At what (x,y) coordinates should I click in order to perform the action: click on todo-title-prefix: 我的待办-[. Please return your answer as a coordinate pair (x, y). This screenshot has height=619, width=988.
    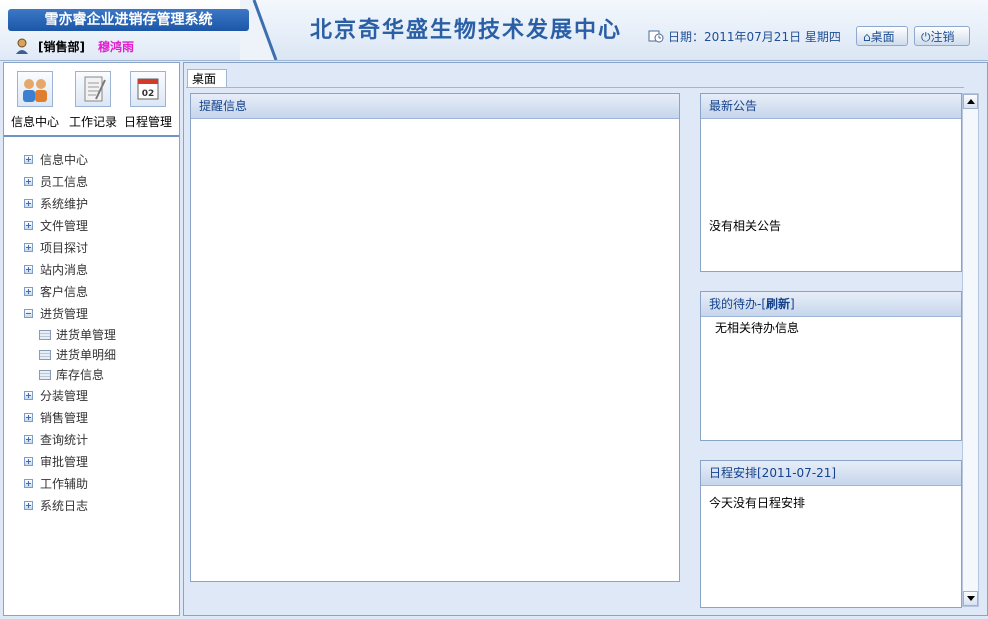
    Looking at the image, I should click on (738, 304).